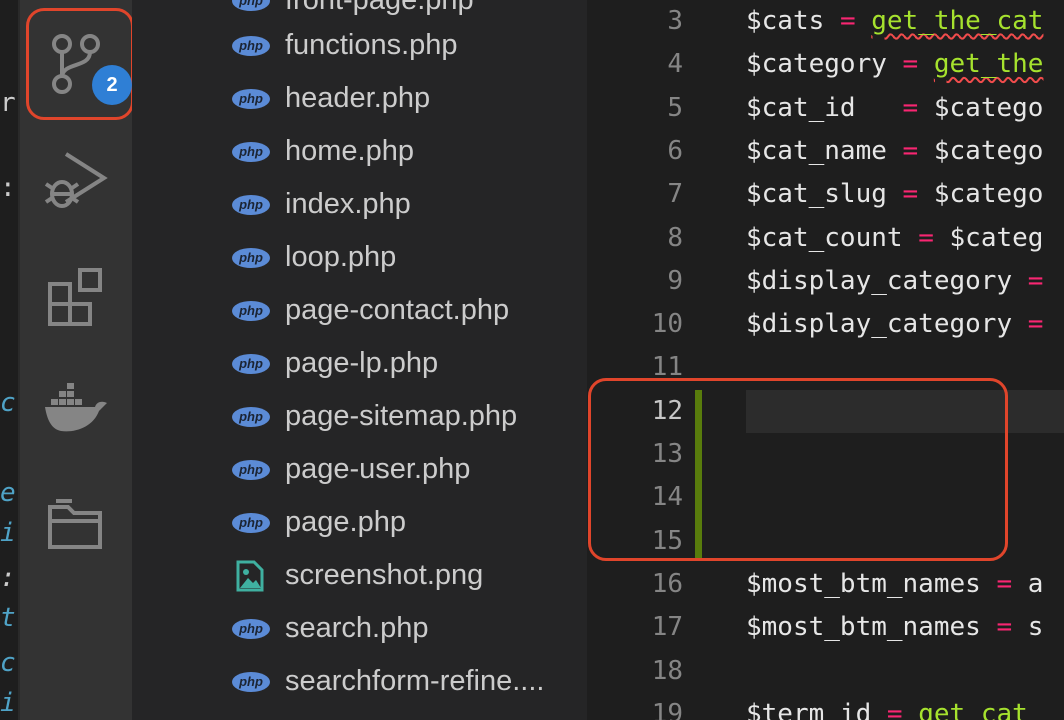 This screenshot has height=720, width=1064. Describe the element at coordinates (409, 522) in the screenshot. I see `file-item: php page.php` at that location.